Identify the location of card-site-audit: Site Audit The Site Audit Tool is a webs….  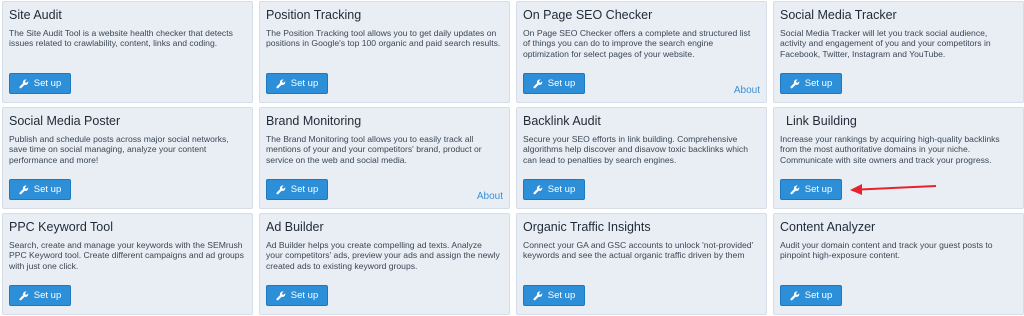
(127, 52).